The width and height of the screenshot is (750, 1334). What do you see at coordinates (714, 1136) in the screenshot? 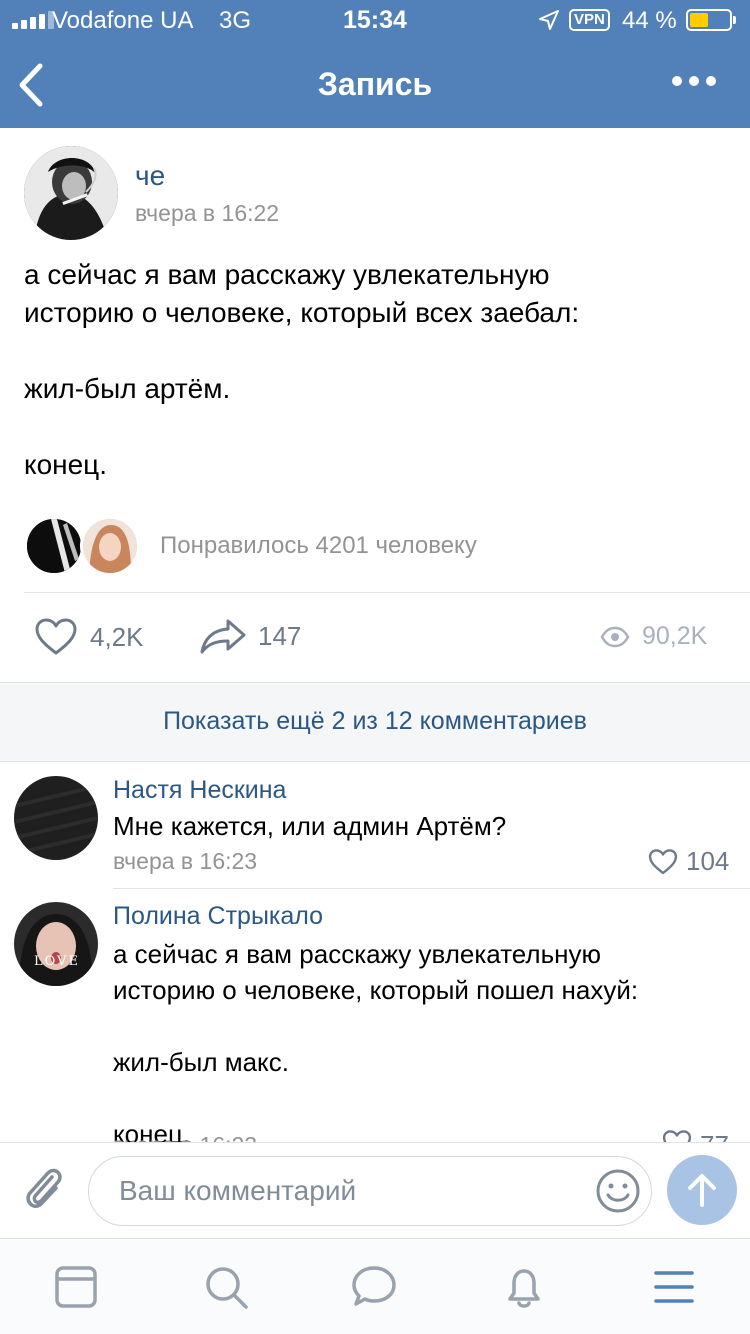
I see `comment-like-count: 77` at bounding box center [714, 1136].